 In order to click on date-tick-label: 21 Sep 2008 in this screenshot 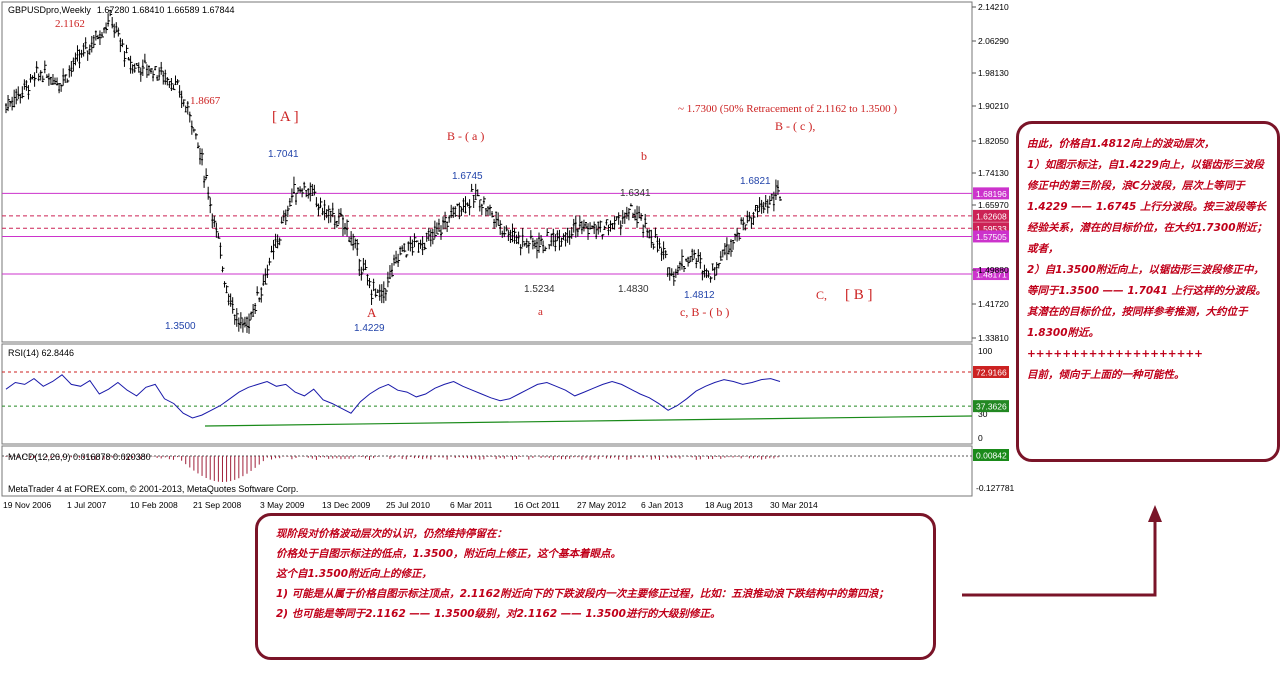, I will do `click(217, 505)`.